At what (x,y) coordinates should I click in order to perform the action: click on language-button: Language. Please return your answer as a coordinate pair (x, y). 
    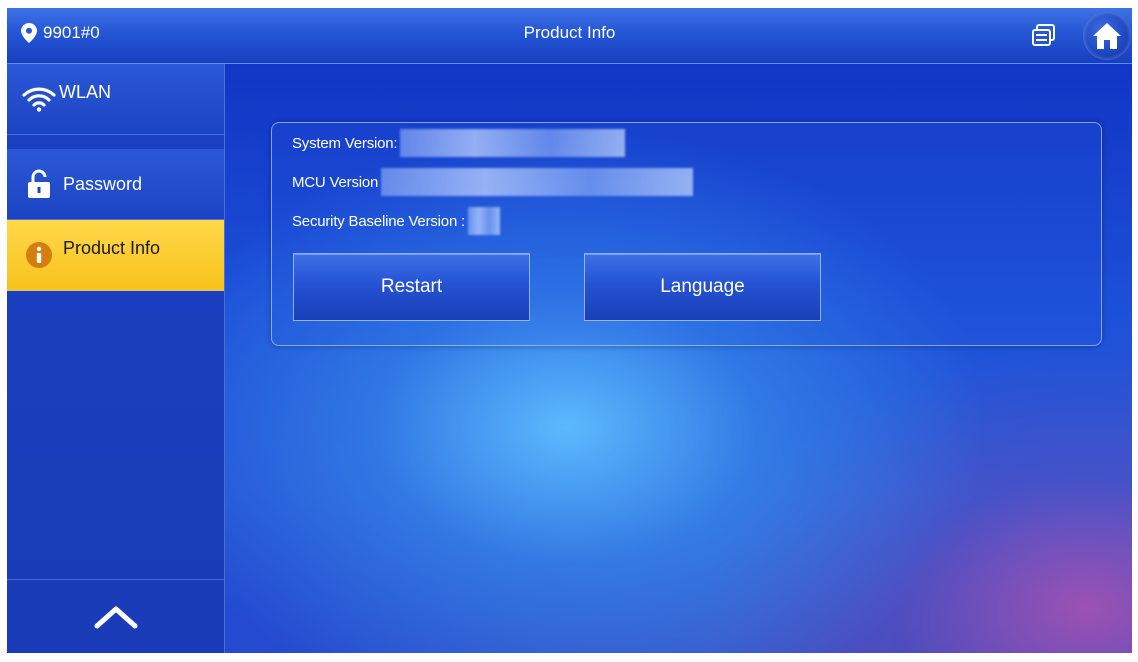
    Looking at the image, I should click on (702, 287).